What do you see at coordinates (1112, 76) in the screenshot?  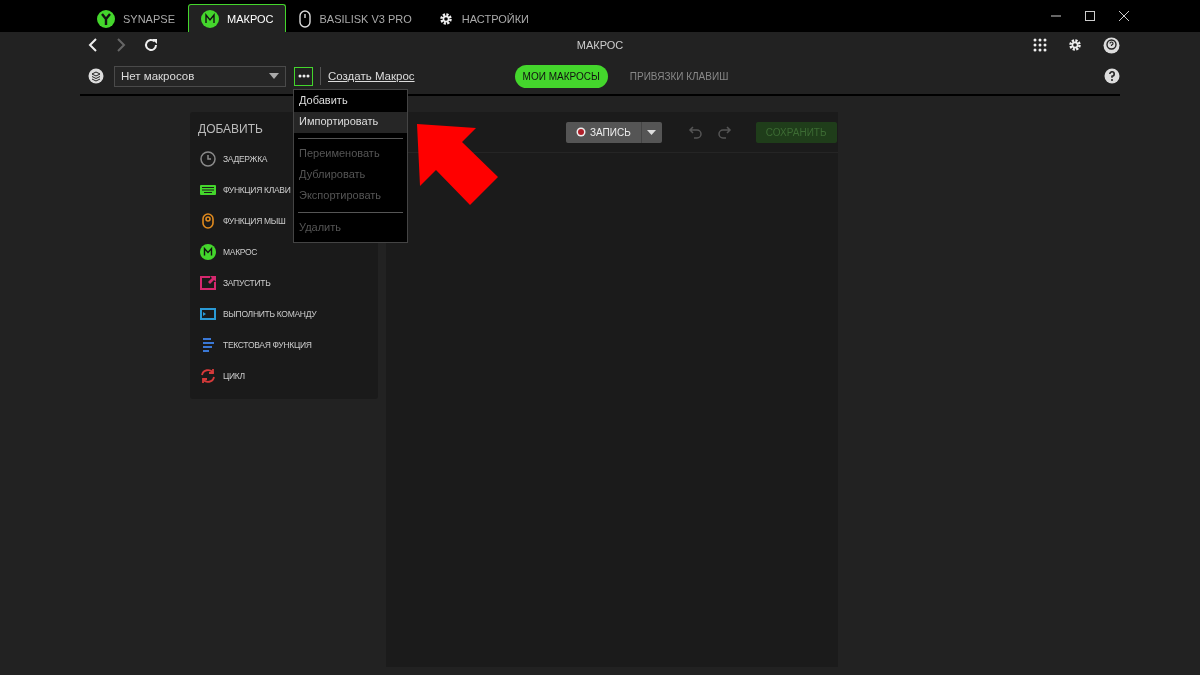 I see `help-icon` at bounding box center [1112, 76].